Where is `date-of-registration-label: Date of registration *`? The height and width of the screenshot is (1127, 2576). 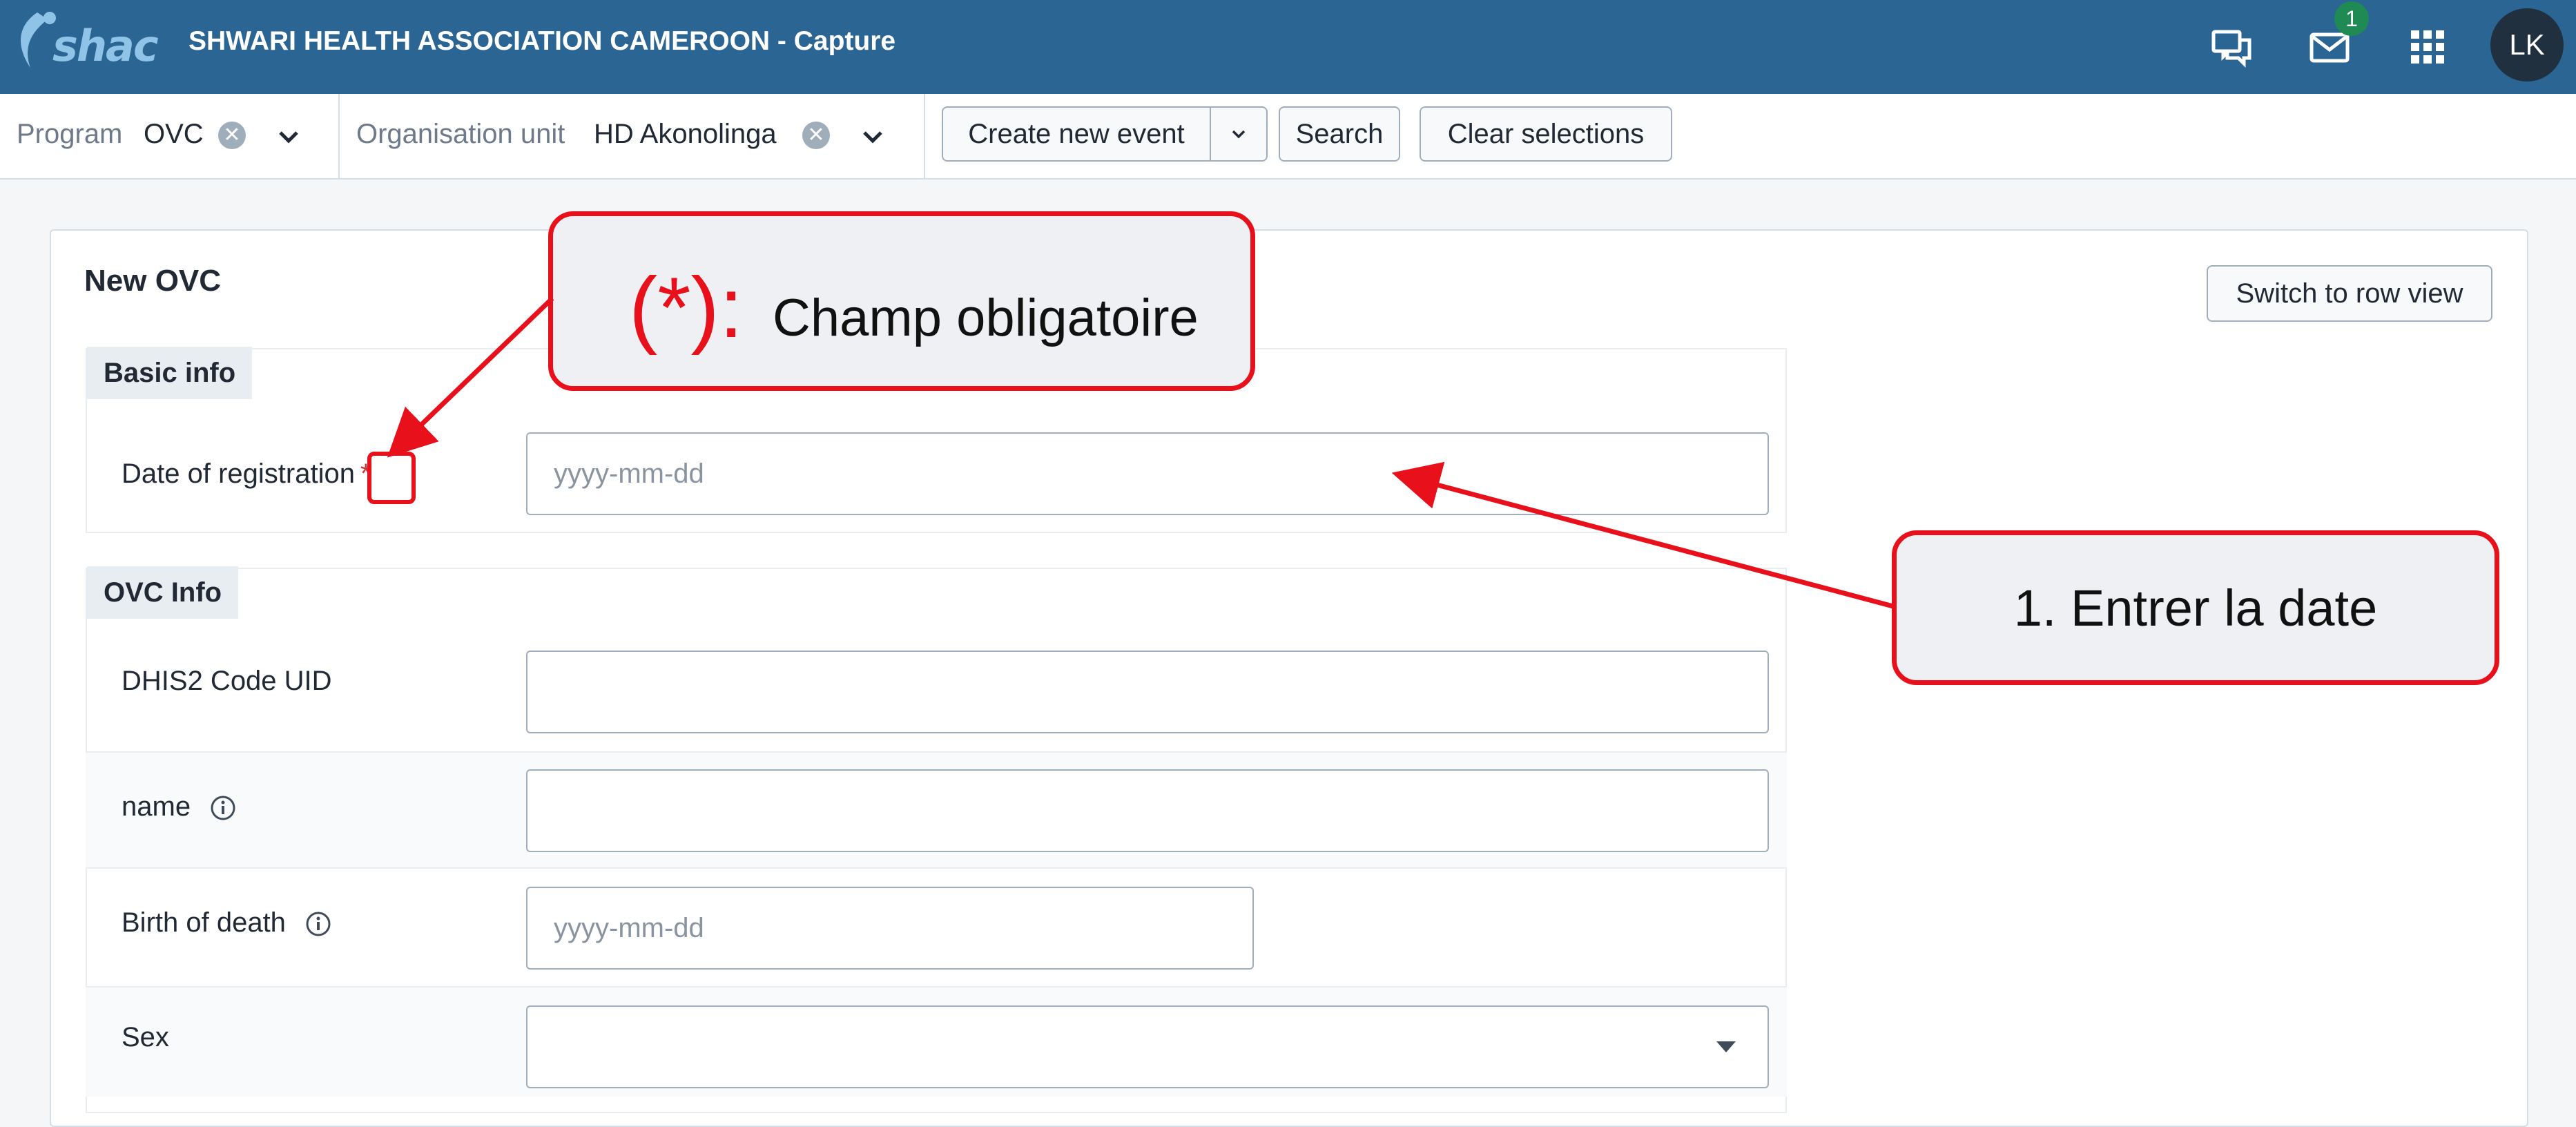
date-of-registration-label: Date of registration * is located at coordinates (247, 474).